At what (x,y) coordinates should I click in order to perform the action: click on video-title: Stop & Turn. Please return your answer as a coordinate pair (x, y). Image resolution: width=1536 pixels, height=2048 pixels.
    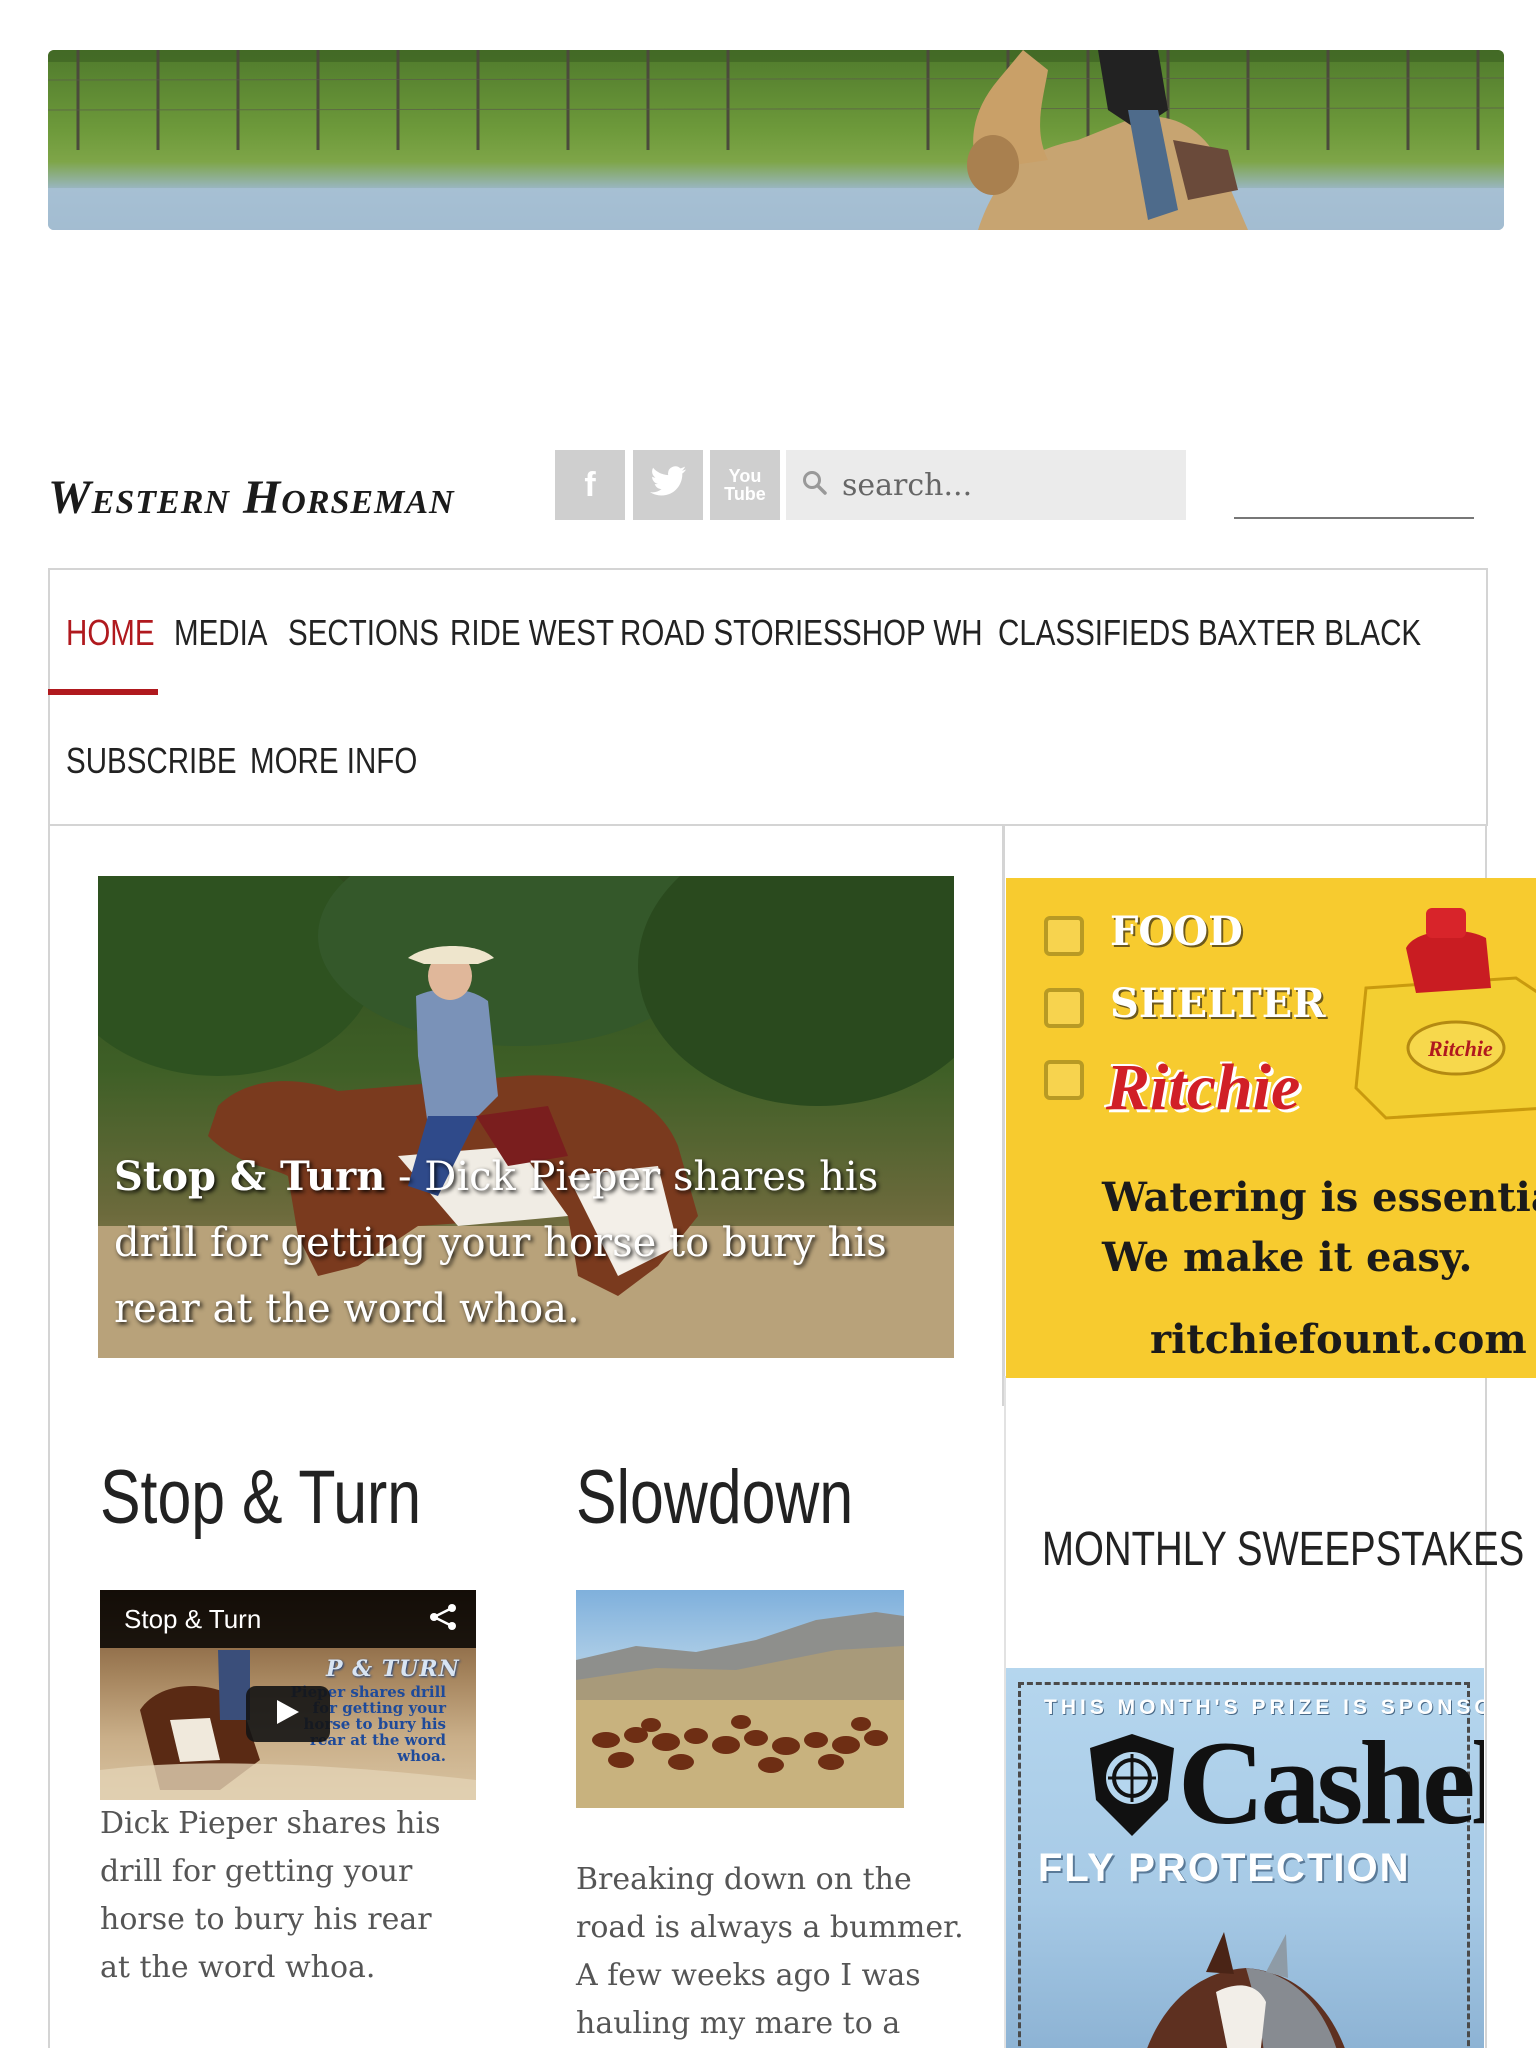
    Looking at the image, I should click on (192, 1619).